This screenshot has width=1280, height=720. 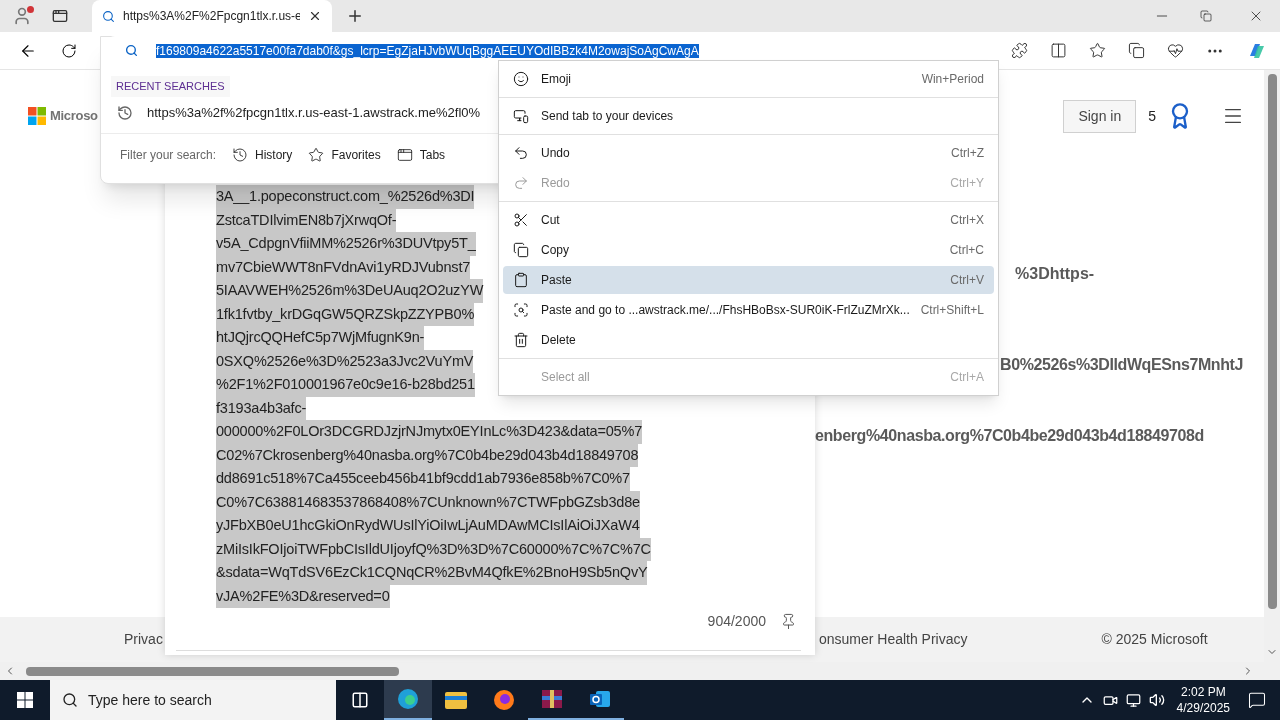 What do you see at coordinates (967, 153) in the screenshot?
I see `shortcut-label: Ctrl+Z` at bounding box center [967, 153].